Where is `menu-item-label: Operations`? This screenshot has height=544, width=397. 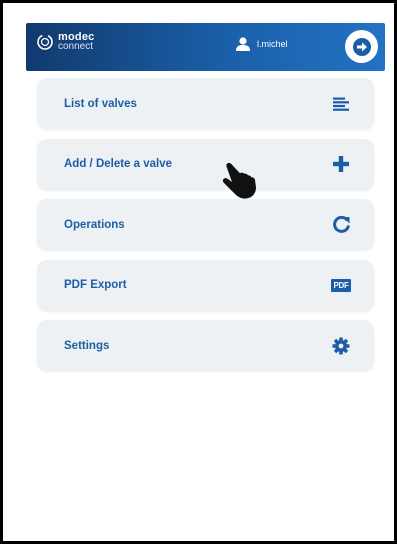
menu-item-label: Operations is located at coordinates (94, 224).